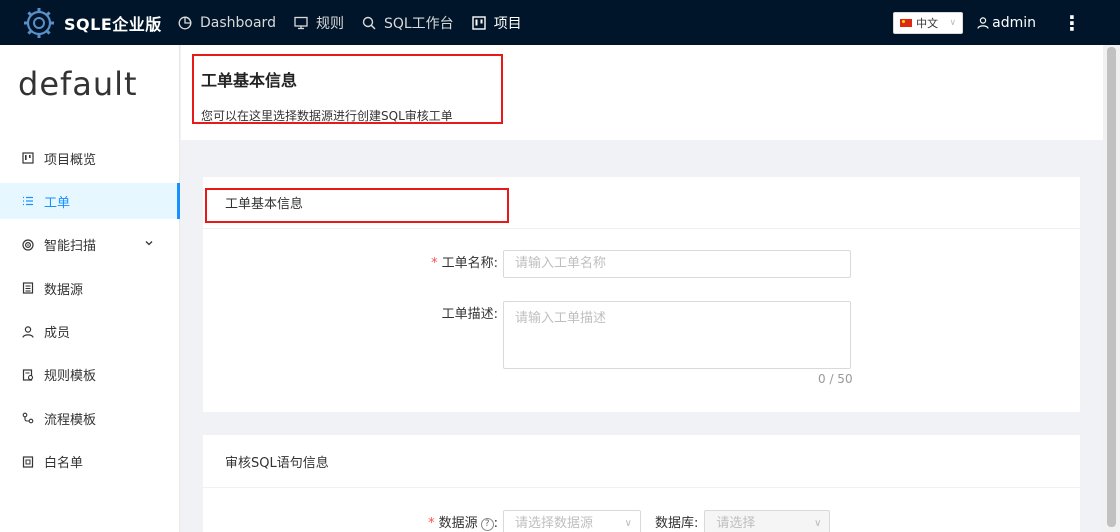 Image resolution: width=1120 pixels, height=532 pixels. I want to click on sidebar-item-label: 数据源, so click(64, 290).